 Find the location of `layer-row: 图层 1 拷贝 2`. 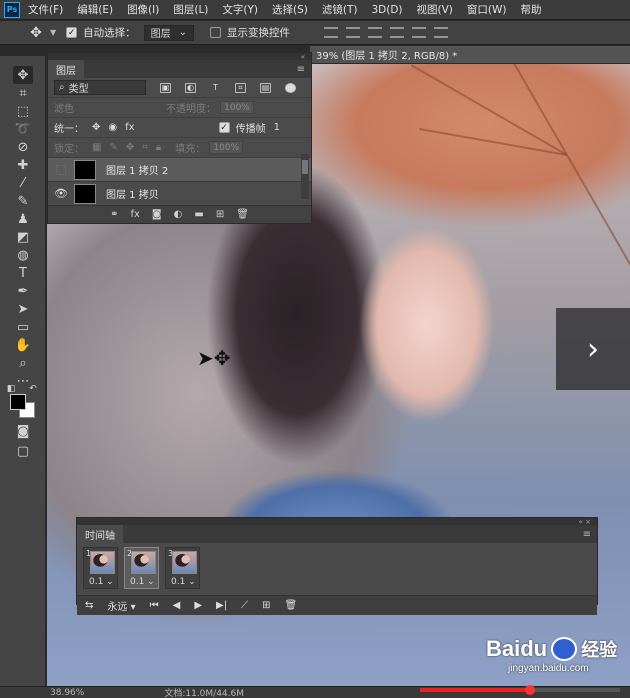

layer-row: 图层 1 拷贝 2 is located at coordinates (179, 170).